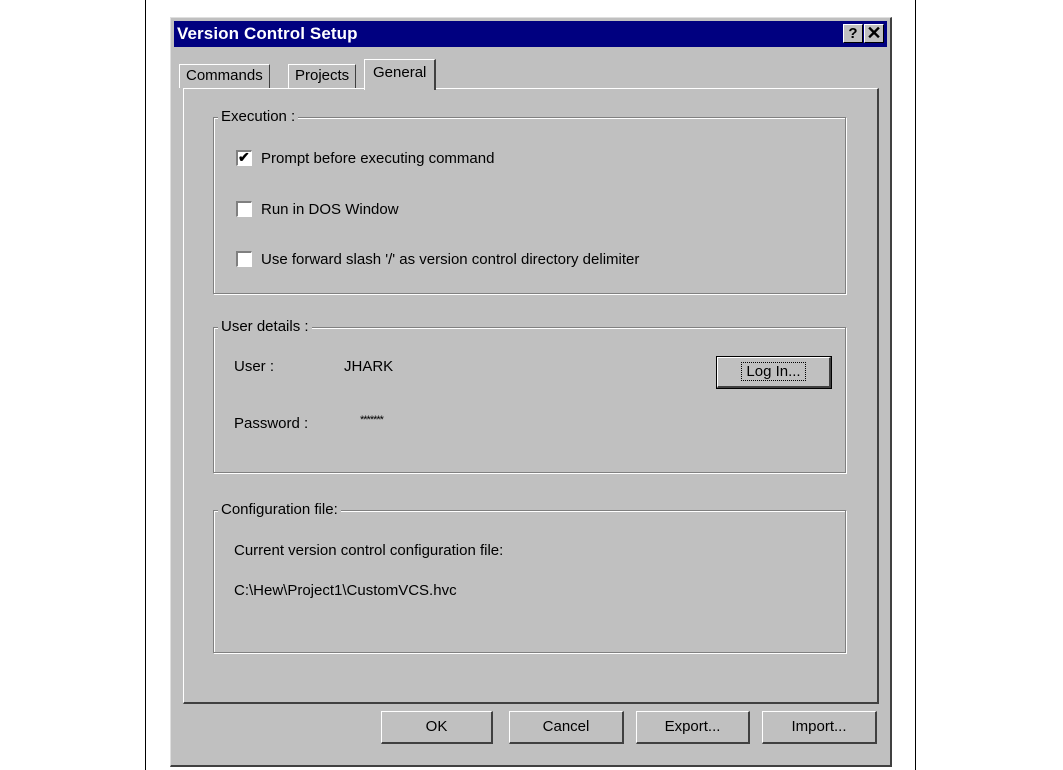  Describe the element at coordinates (254, 366) in the screenshot. I see `user-label: User :` at that location.